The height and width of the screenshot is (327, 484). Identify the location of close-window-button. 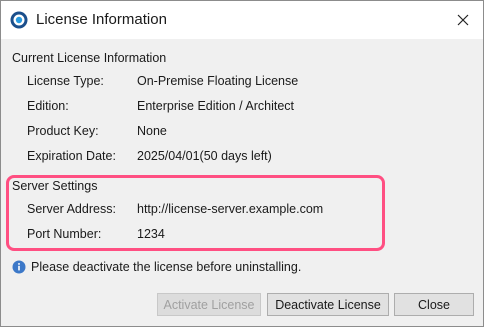
(463, 20).